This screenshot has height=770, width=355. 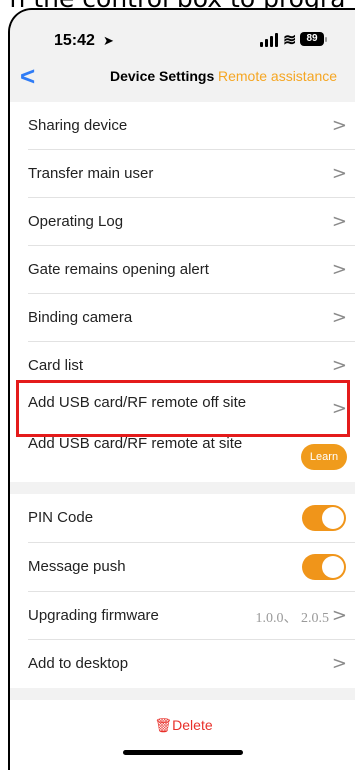 I want to click on row-label: Sharing device, so click(x=78, y=125).